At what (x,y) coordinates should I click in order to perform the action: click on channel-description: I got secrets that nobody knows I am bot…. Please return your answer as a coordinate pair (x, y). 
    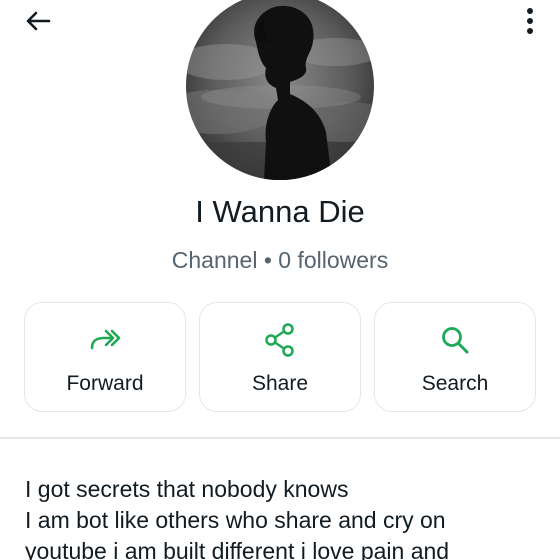
    Looking at the image, I should click on (285, 517).